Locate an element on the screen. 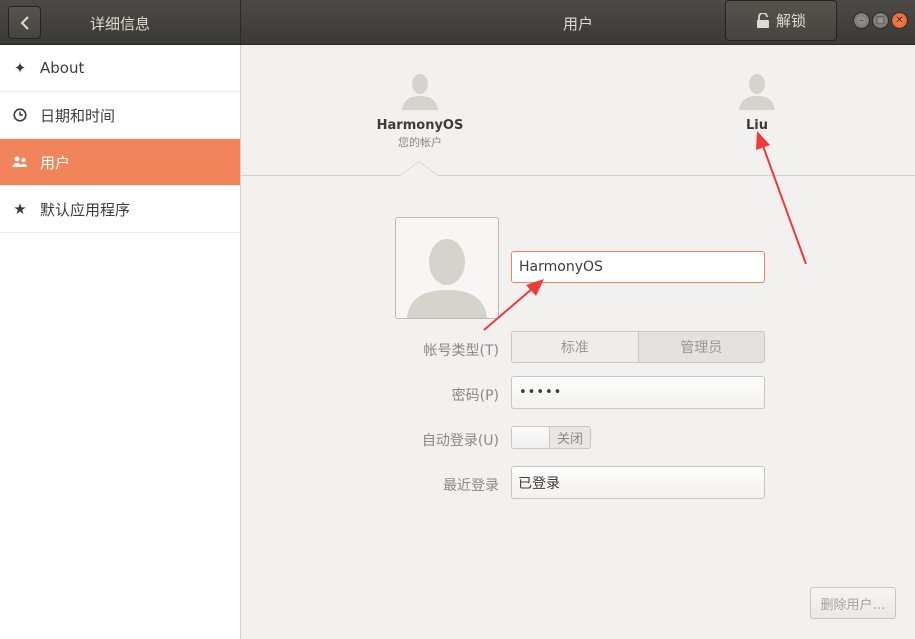 The image size is (915, 639). users-icon is located at coordinates (20, 162).